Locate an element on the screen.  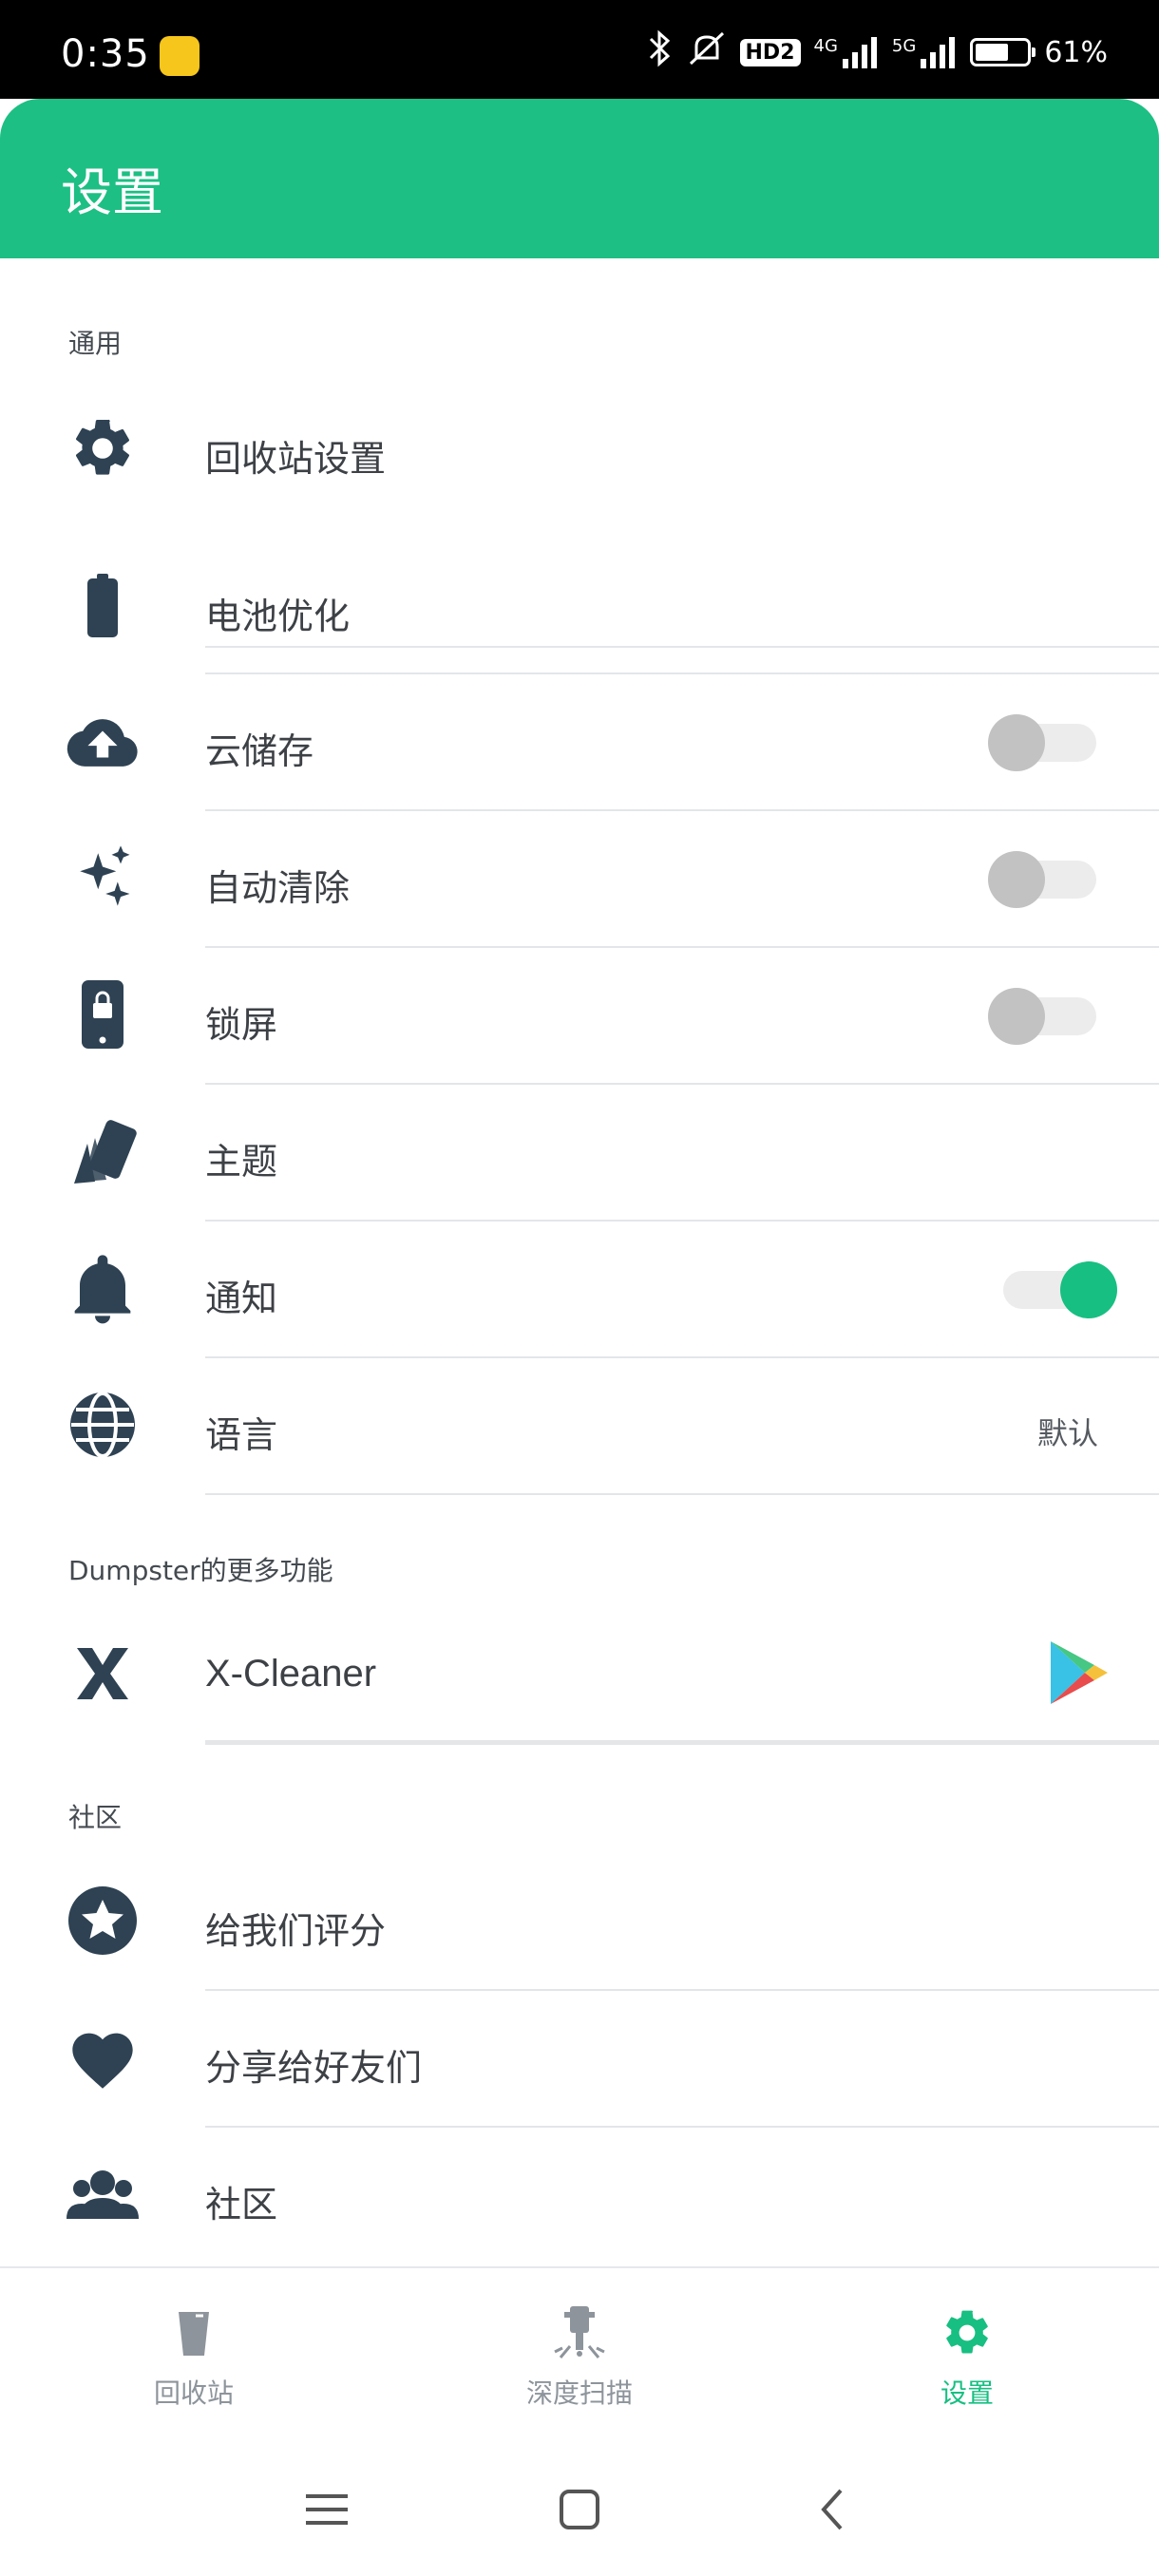
drill-icon is located at coordinates (580, 2332).